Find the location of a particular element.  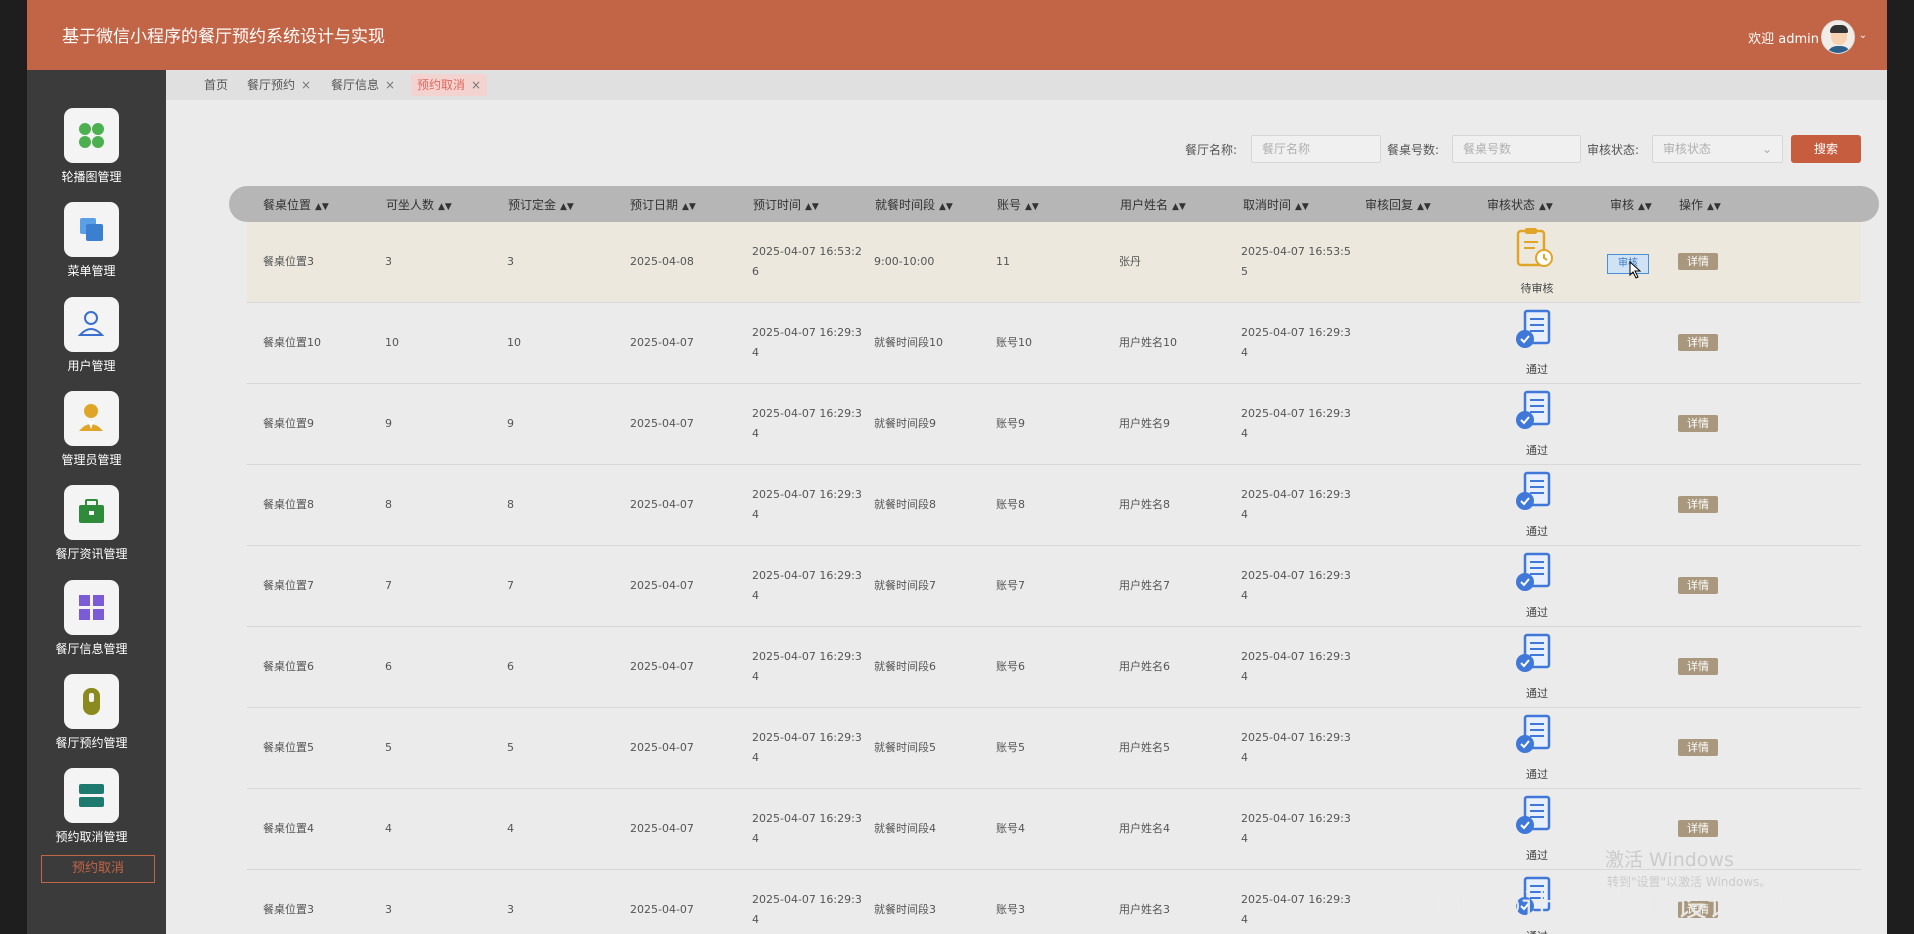

column-header: 餐桌位置 ▲▼ is located at coordinates (296, 204).